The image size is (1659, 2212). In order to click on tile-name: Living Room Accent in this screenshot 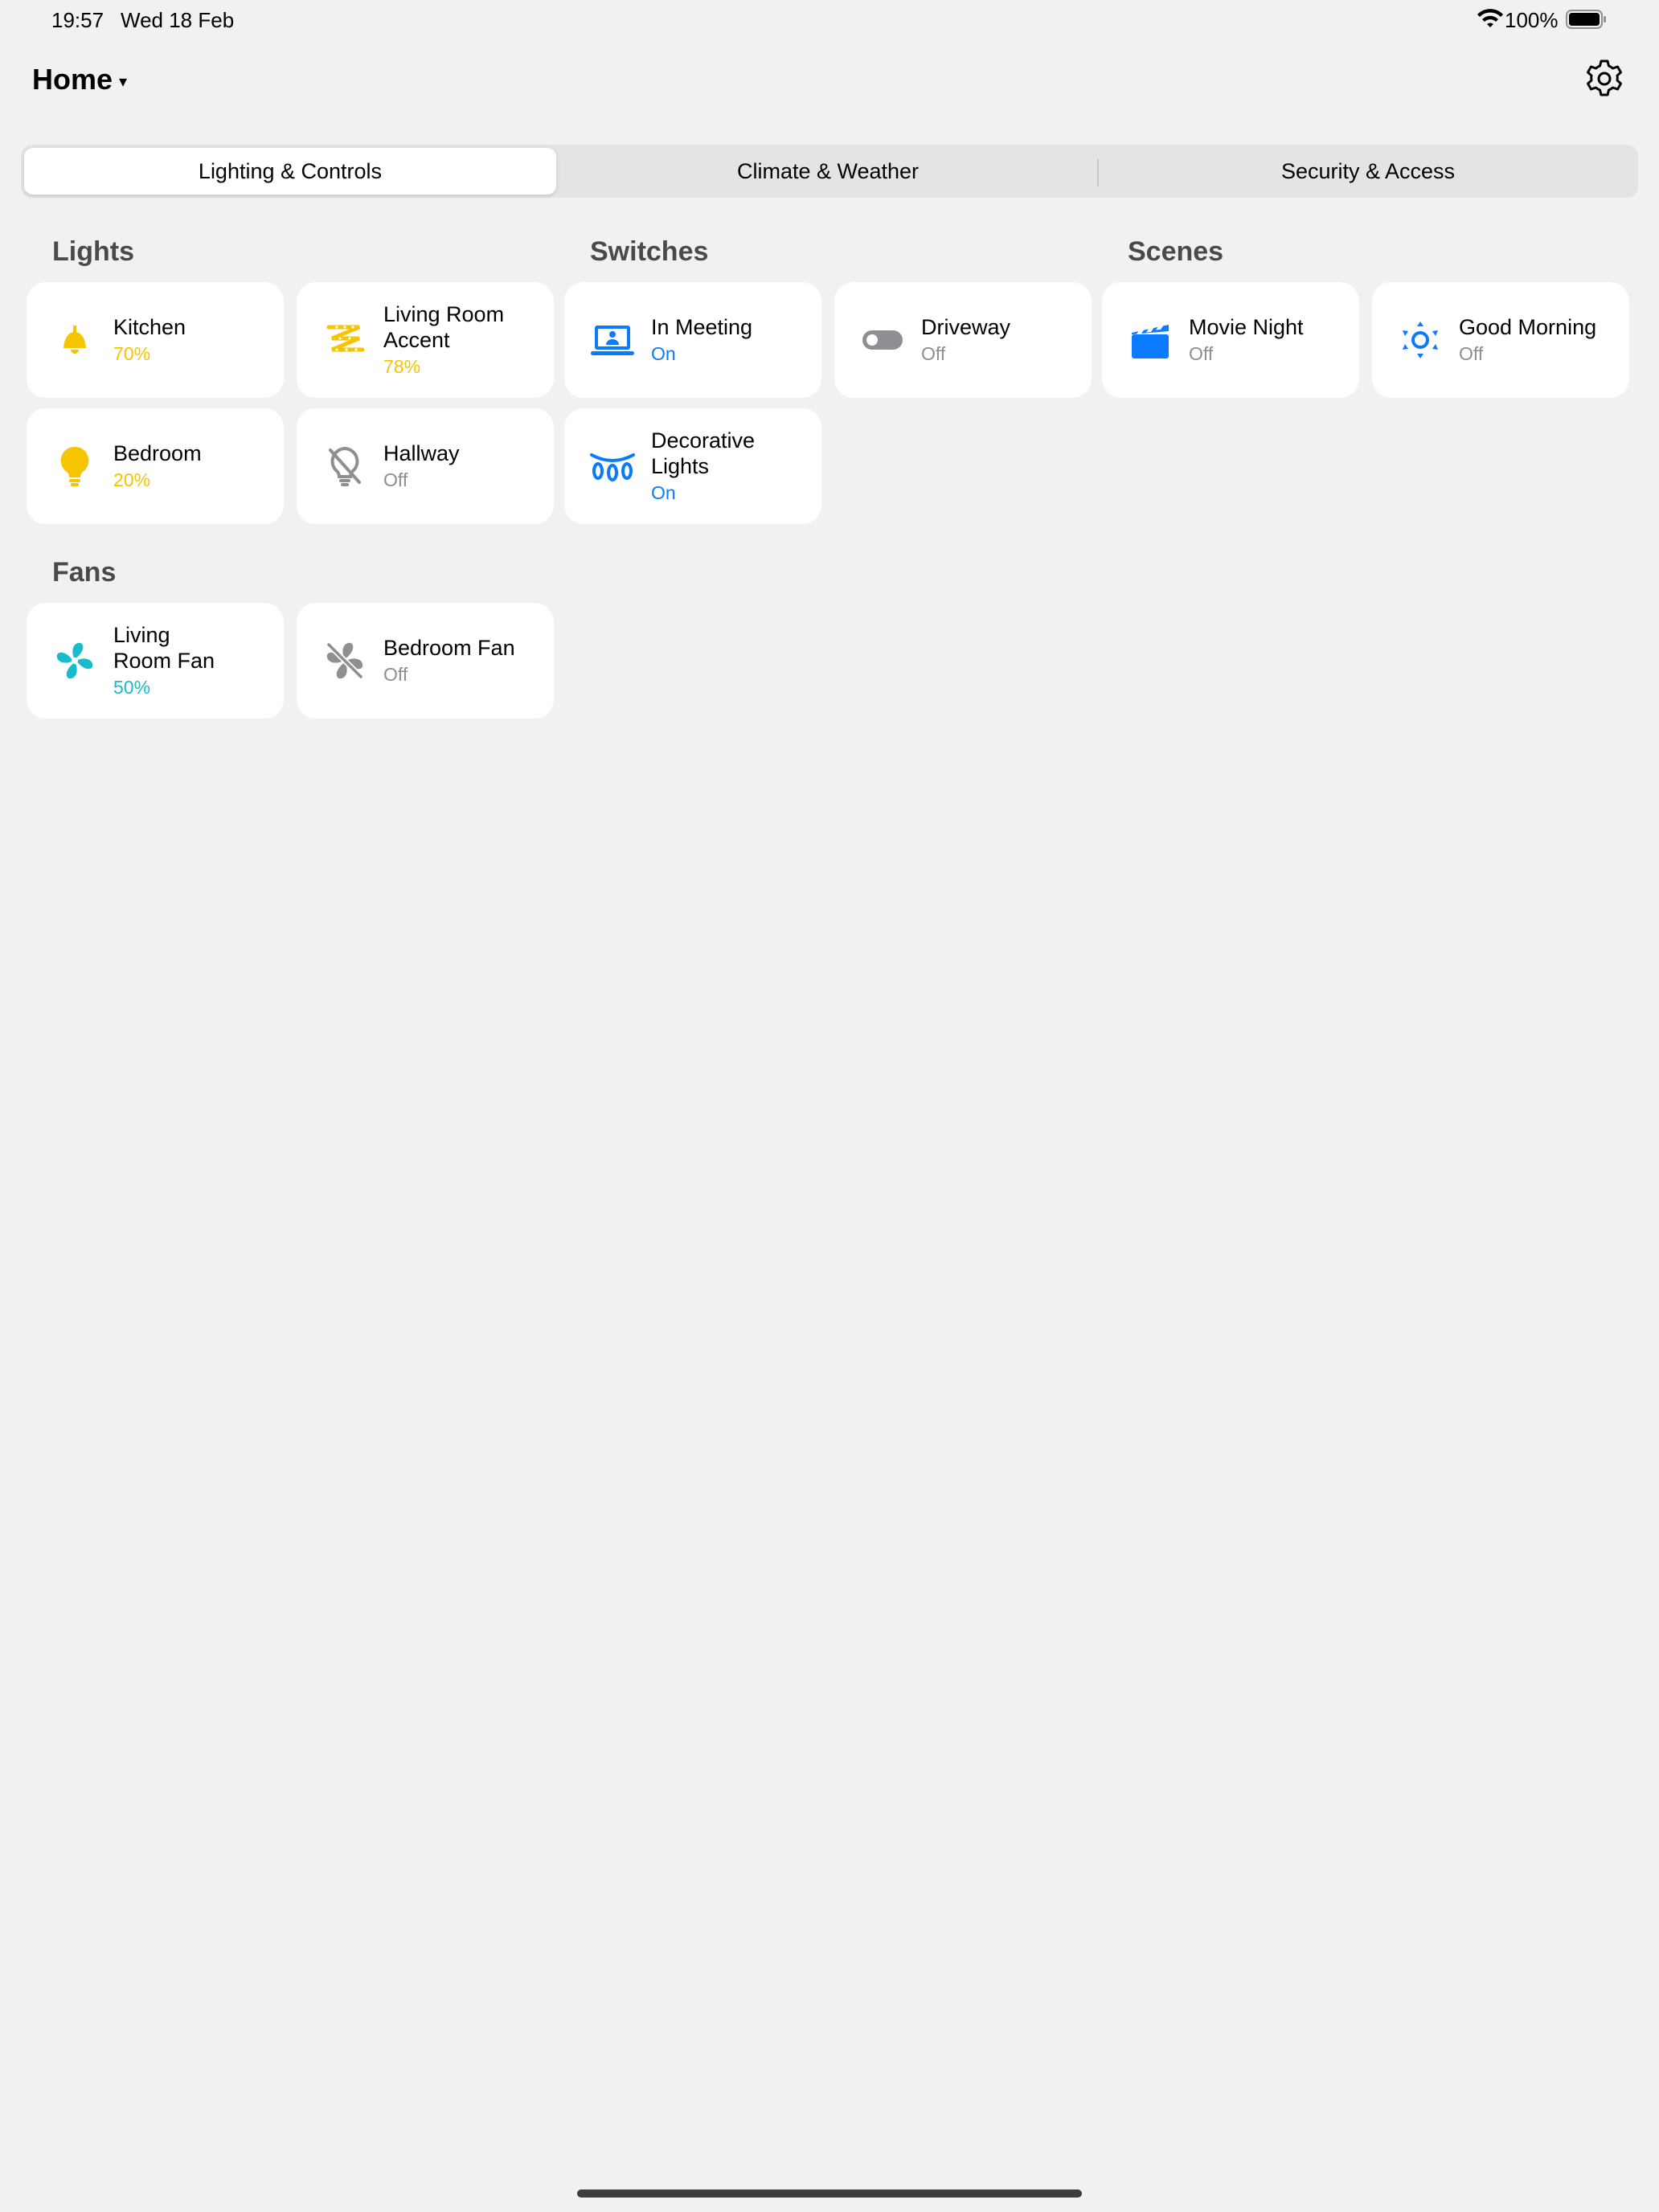, I will do `click(444, 327)`.